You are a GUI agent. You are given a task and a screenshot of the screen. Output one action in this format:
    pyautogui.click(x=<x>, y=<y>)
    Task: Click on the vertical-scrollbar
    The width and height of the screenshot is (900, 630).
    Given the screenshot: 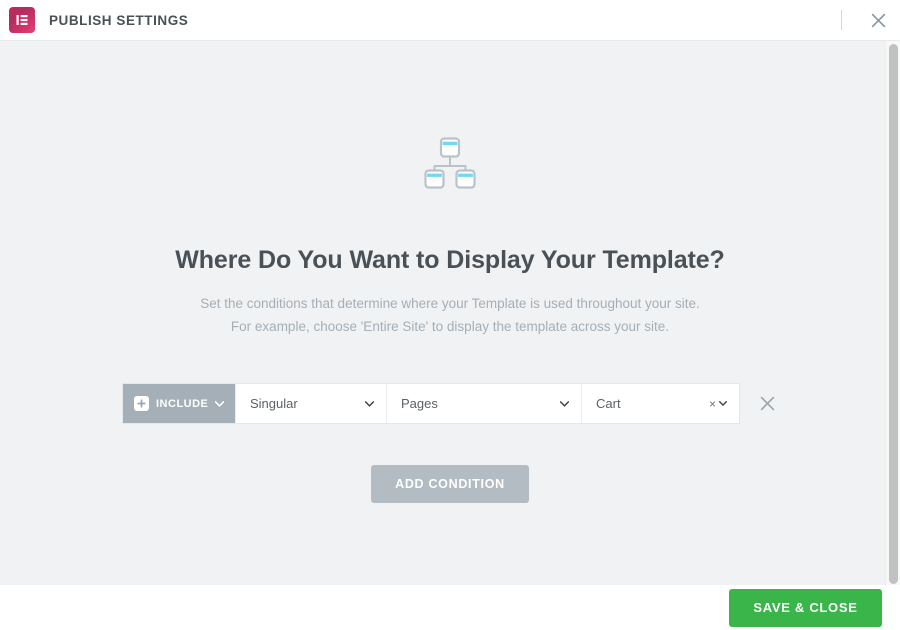 What is the action you would take?
    pyautogui.click(x=892, y=313)
    